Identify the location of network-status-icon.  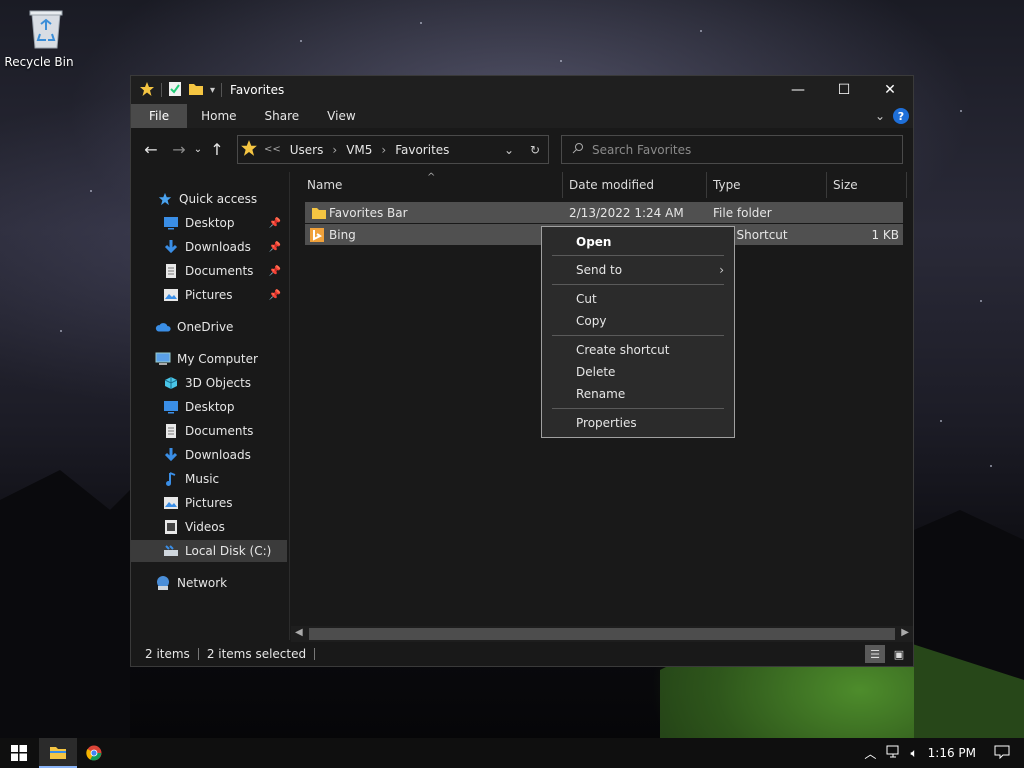
(894, 753).